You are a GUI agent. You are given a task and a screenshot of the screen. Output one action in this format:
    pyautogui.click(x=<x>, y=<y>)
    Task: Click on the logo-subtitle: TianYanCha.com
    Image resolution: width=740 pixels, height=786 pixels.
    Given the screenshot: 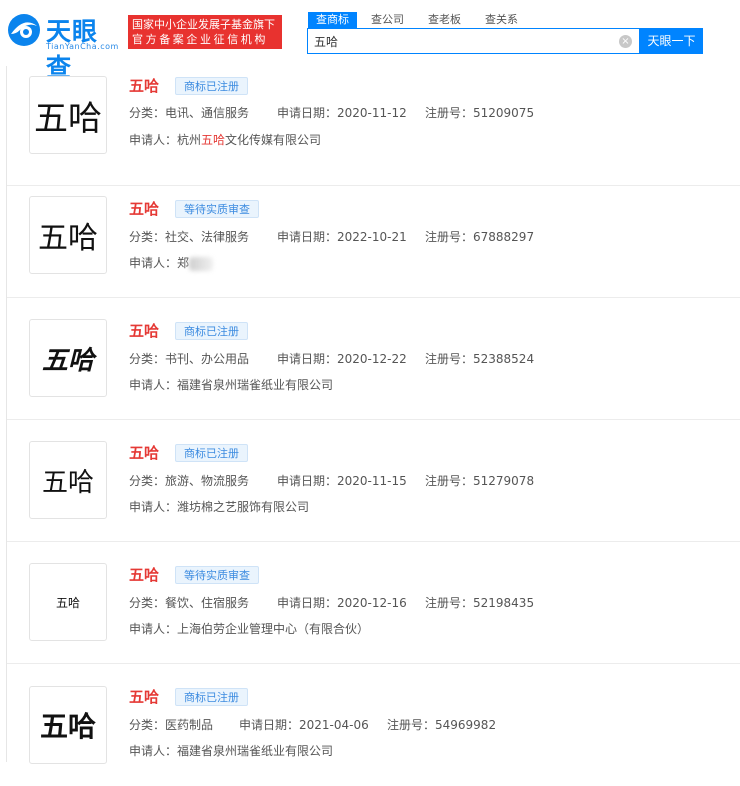 What is the action you would take?
    pyautogui.click(x=82, y=46)
    